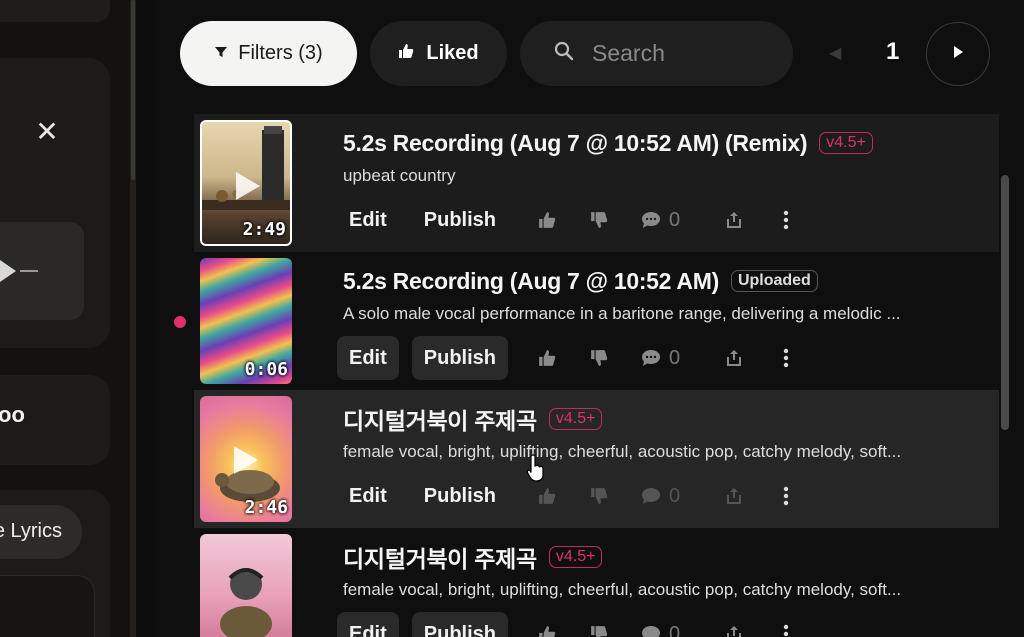 The image size is (1024, 637). I want to click on filters-label: Filters (3), so click(280, 53).